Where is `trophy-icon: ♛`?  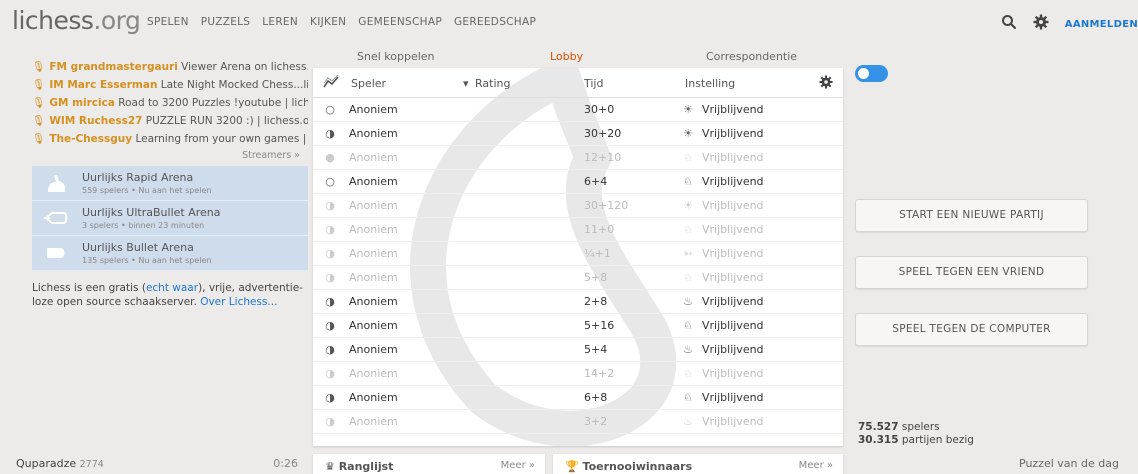 trophy-icon: ♛ is located at coordinates (332, 466).